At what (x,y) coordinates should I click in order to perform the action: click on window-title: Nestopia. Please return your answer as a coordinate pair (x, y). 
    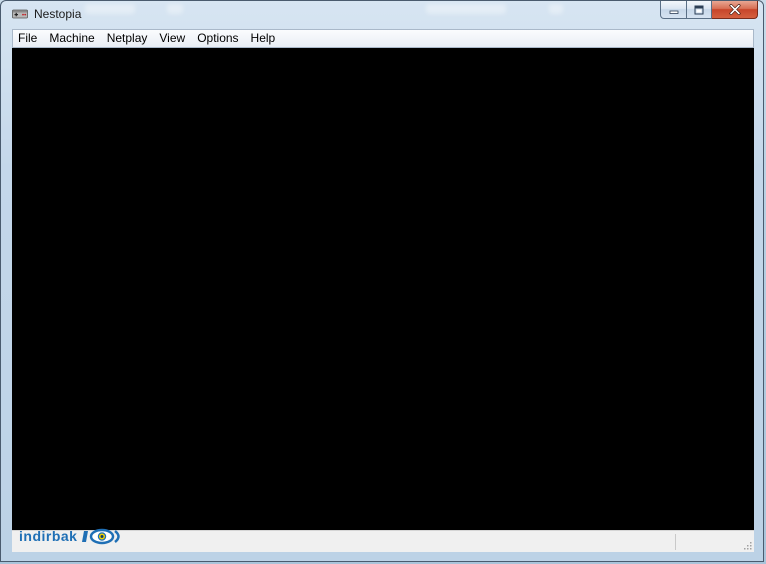
    Looking at the image, I should click on (58, 14).